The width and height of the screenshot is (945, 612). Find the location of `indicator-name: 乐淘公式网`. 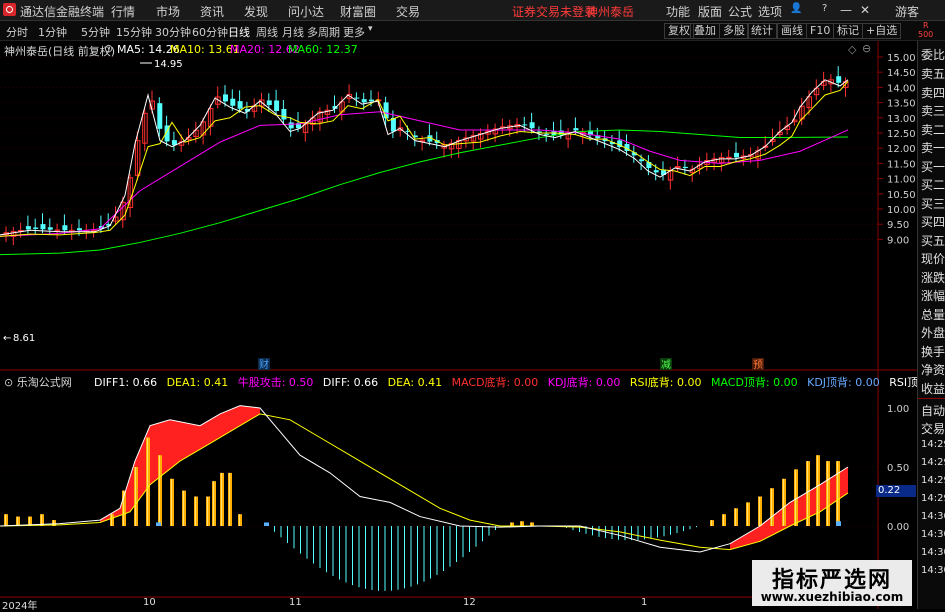

indicator-name: 乐淘公式网 is located at coordinates (44, 382).